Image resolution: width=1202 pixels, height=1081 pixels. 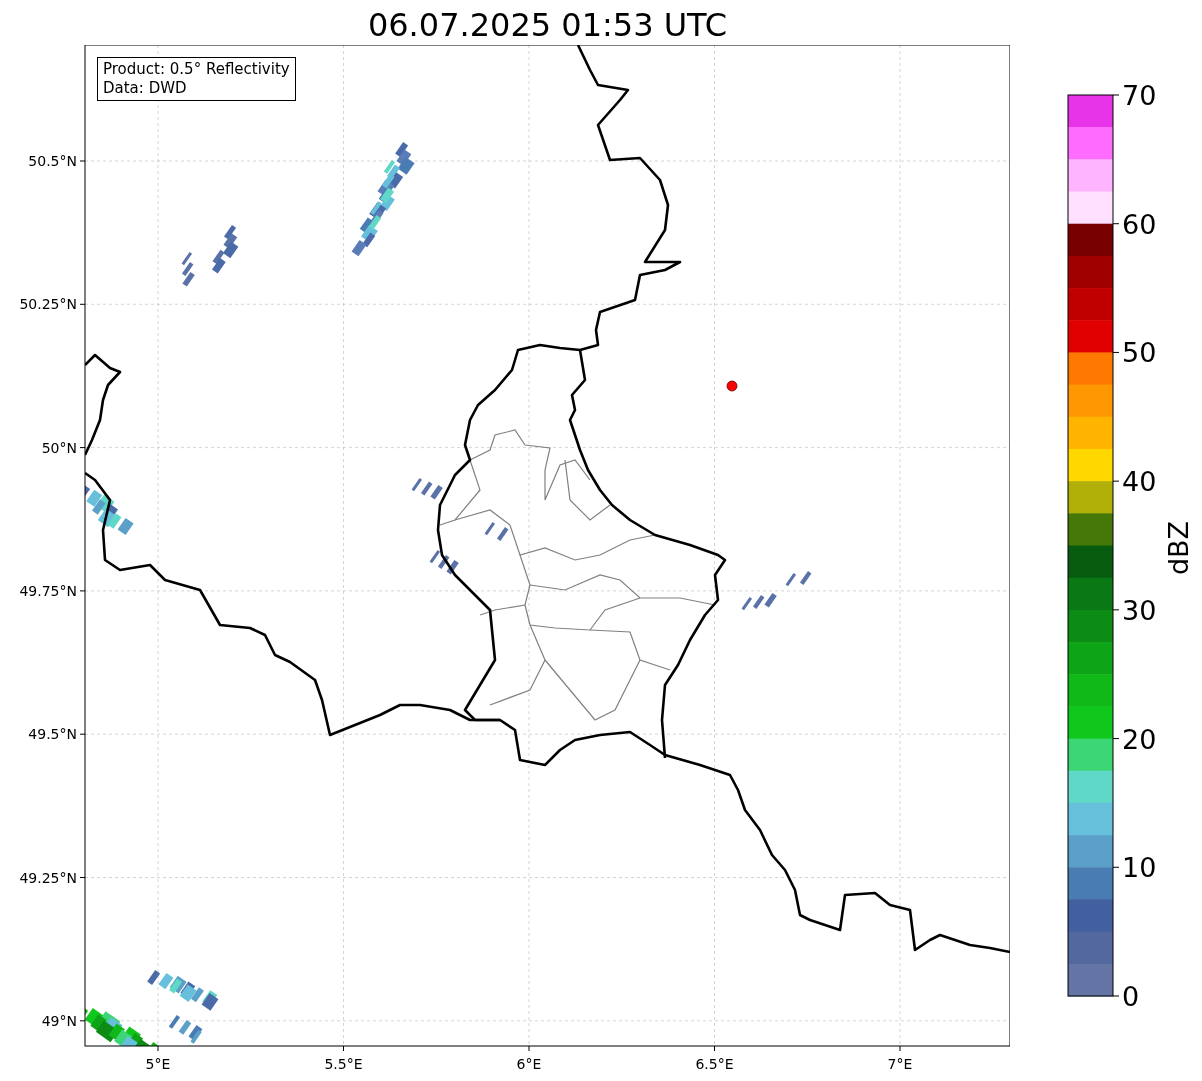 What do you see at coordinates (1139, 353) in the screenshot?
I see `colorbar-tick-label: 50` at bounding box center [1139, 353].